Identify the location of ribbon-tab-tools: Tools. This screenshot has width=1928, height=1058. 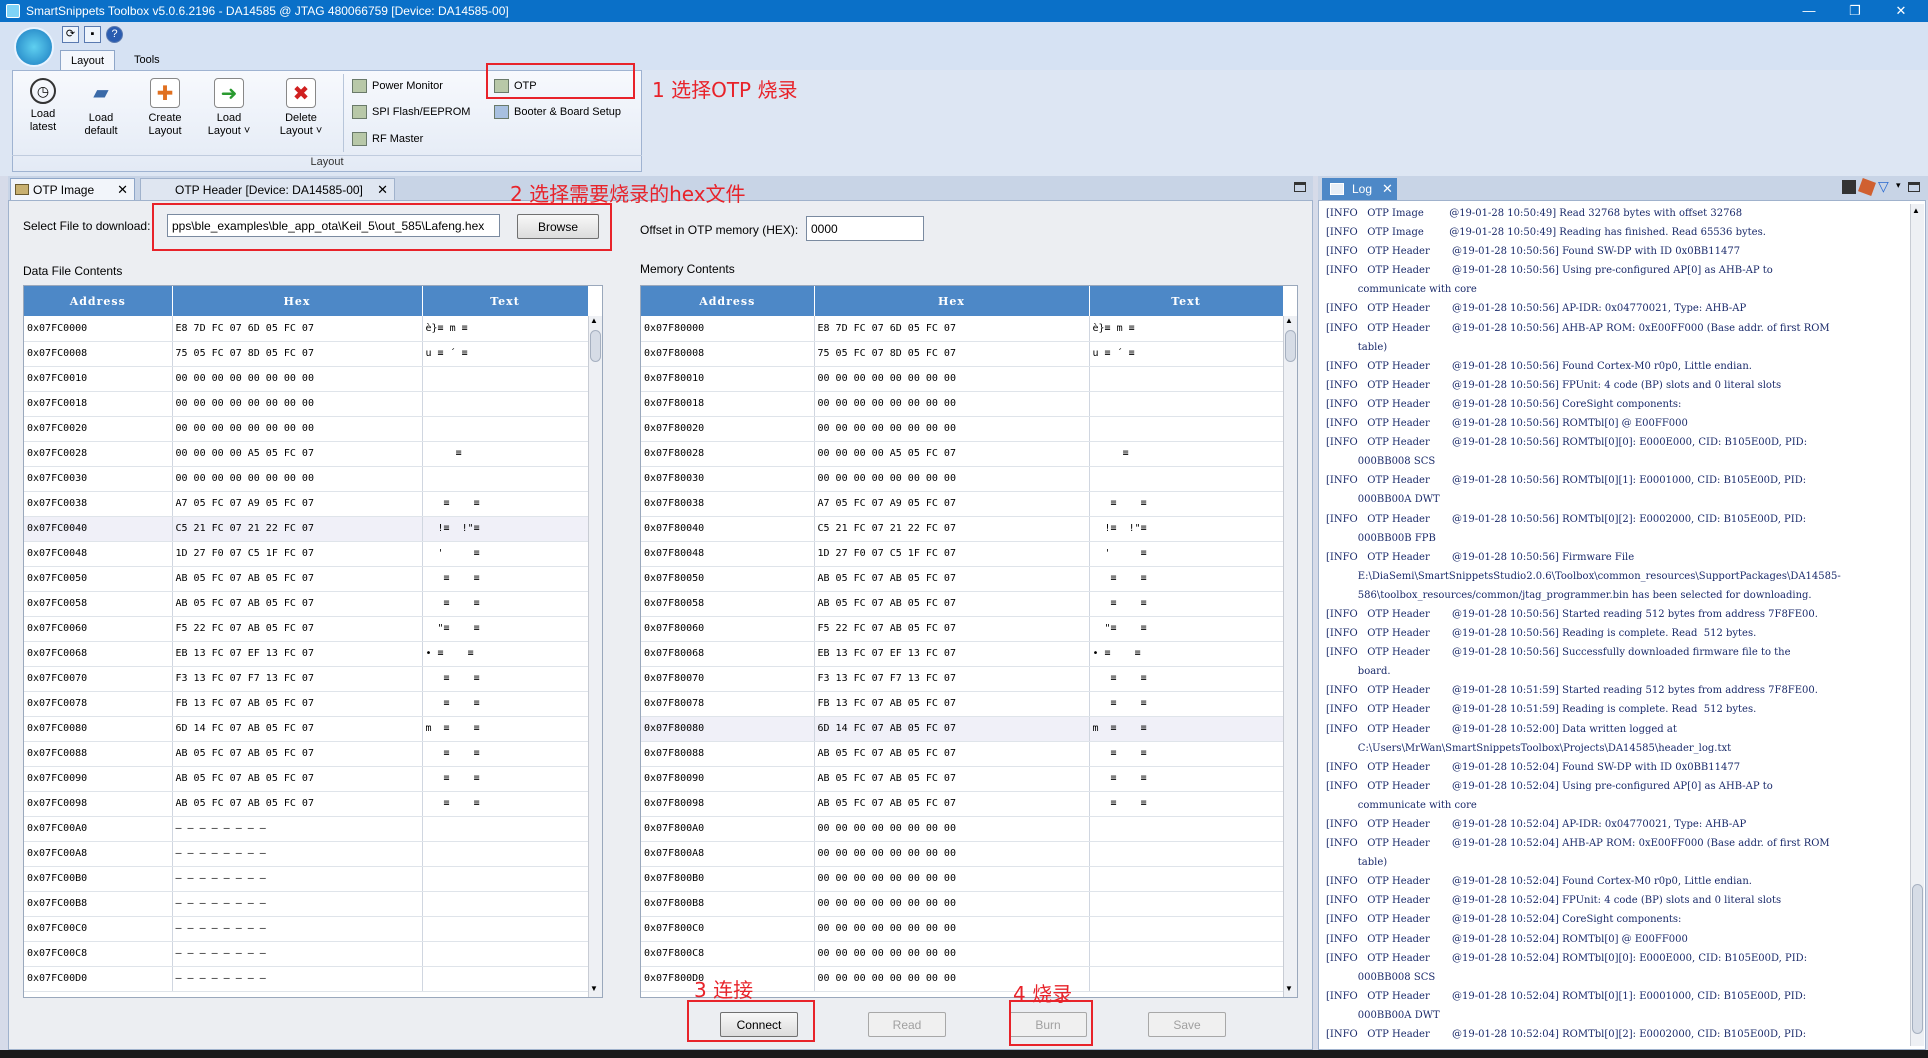
(147, 60).